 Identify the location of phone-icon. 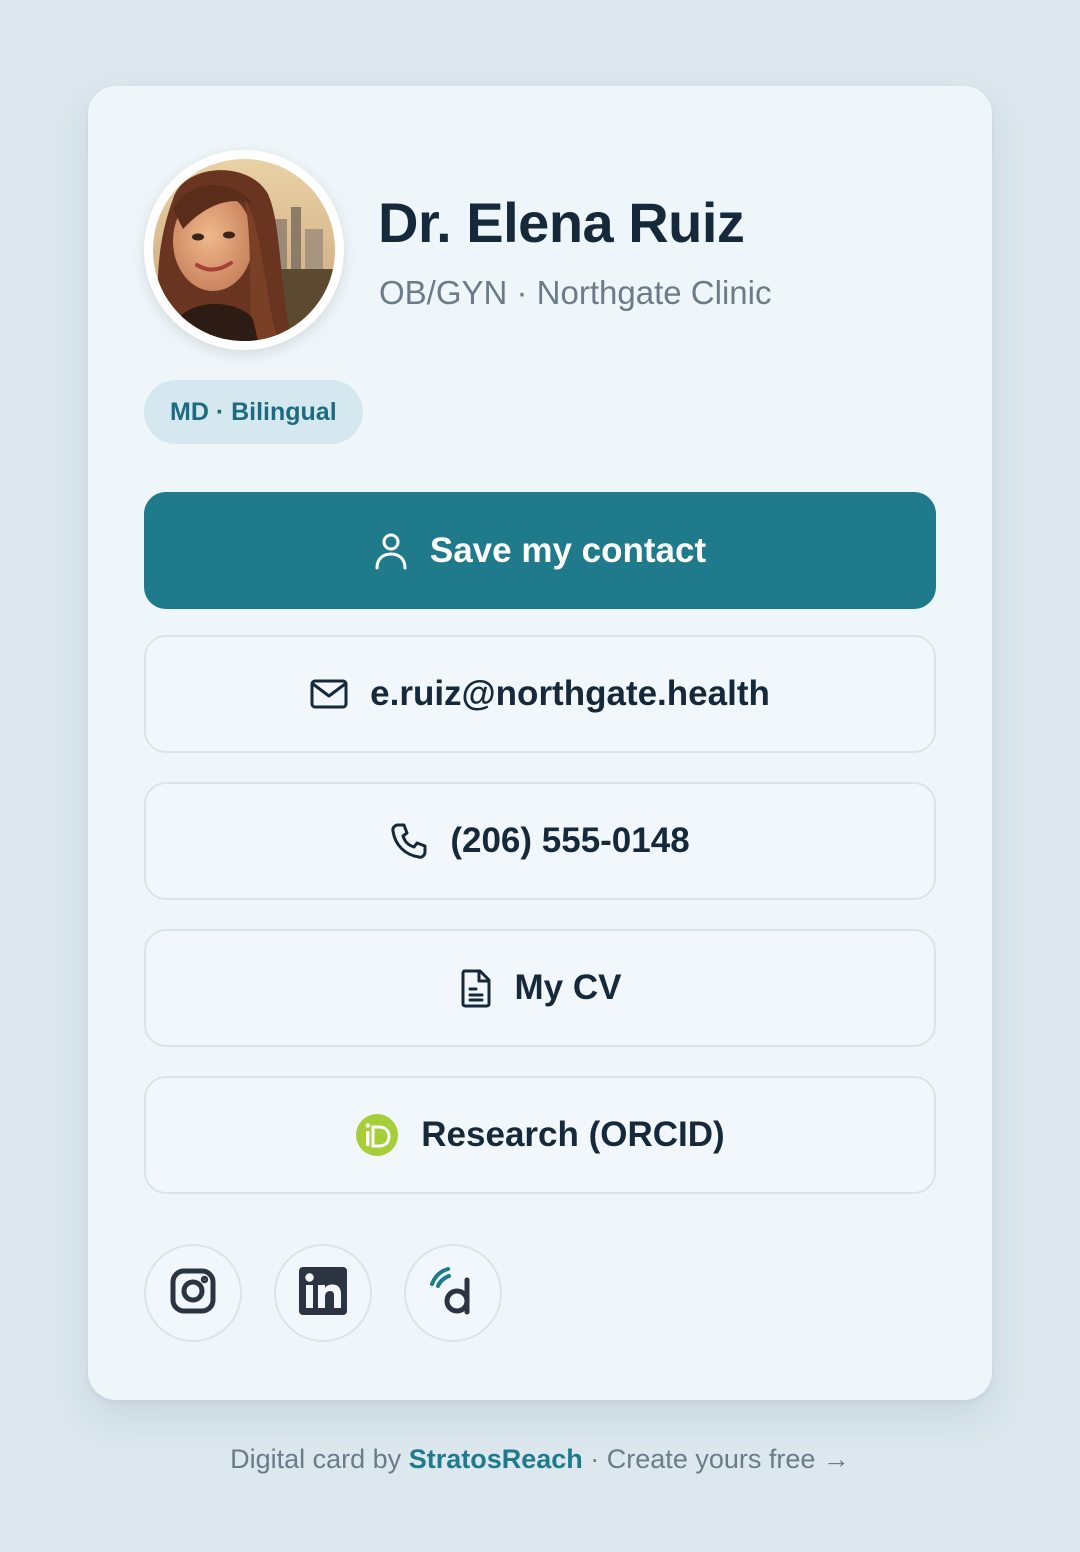
(409, 841).